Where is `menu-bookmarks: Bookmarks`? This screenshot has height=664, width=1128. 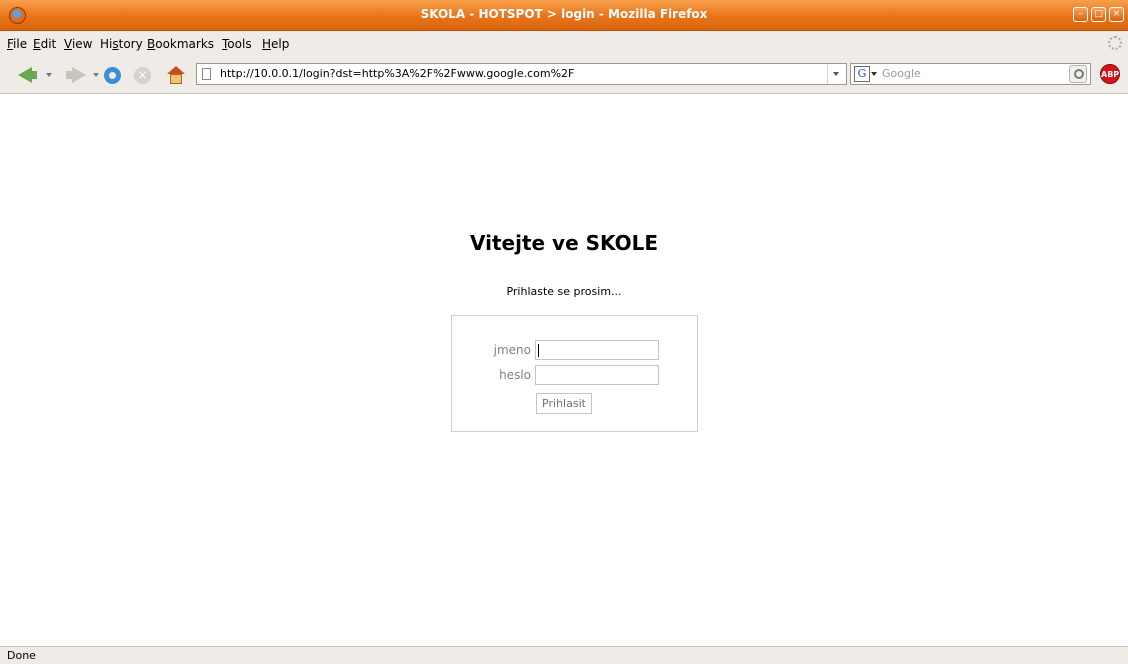
menu-bookmarks: Bookmarks is located at coordinates (180, 44).